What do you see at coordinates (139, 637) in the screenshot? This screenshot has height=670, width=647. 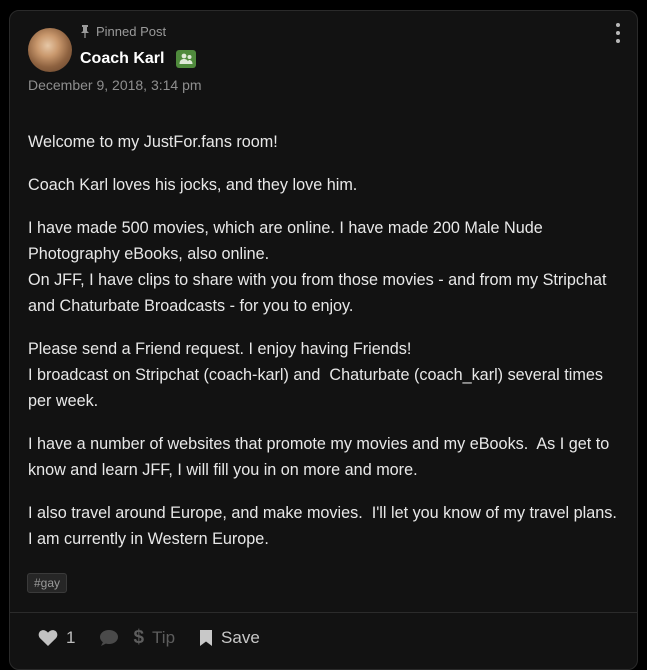 I see `dollar-icon: $` at bounding box center [139, 637].